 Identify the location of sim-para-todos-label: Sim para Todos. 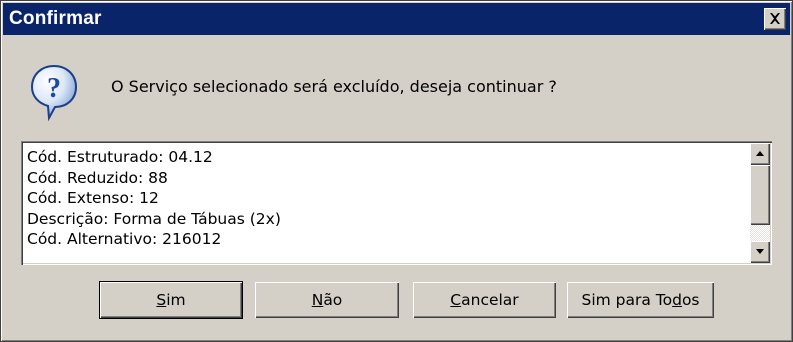
(640, 300).